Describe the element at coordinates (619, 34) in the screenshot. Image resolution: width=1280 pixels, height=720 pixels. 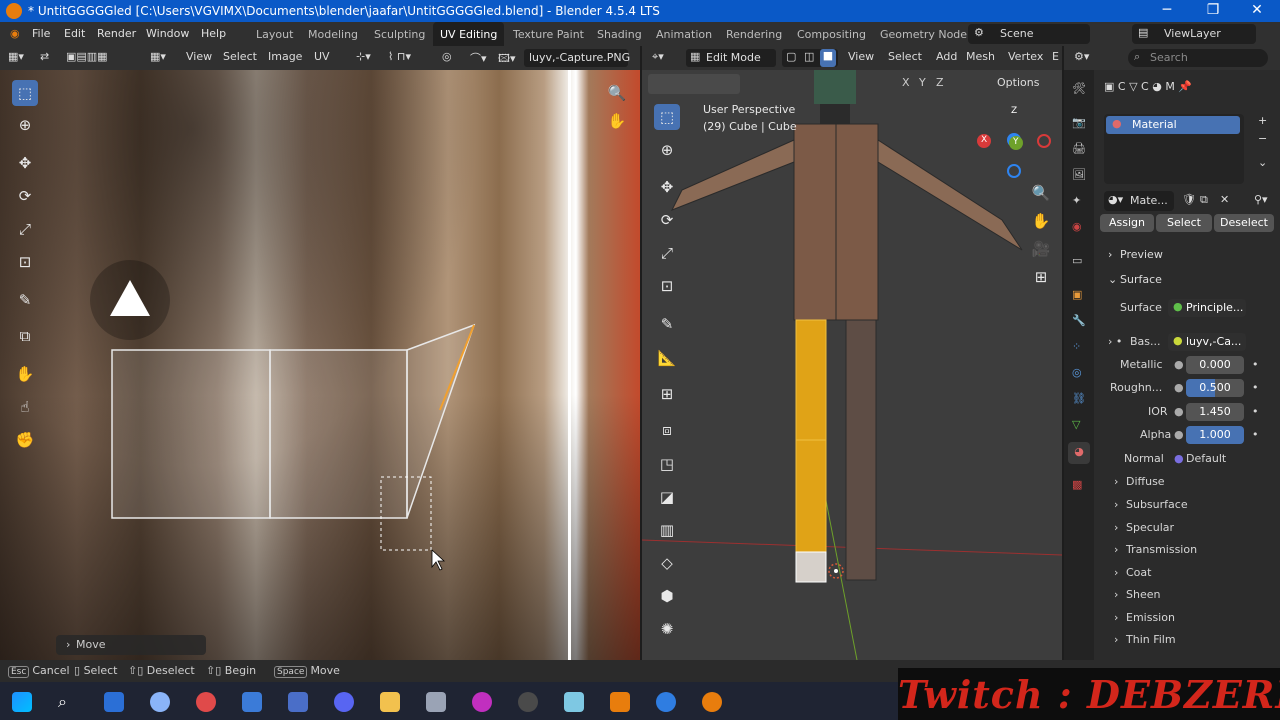
I see `tab-shading: Shading` at that location.